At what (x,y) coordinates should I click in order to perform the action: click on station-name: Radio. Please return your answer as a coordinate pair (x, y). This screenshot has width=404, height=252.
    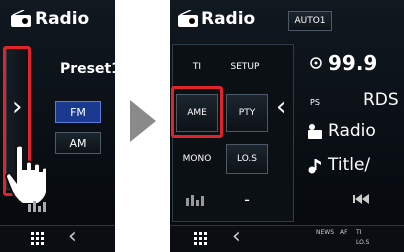
    Looking at the image, I should click on (352, 131).